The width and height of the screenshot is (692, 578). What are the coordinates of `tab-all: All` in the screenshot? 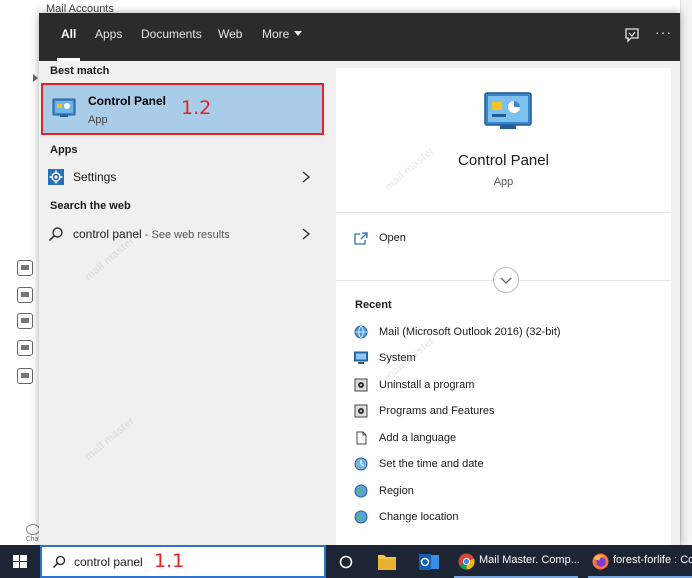 It's located at (68, 37).